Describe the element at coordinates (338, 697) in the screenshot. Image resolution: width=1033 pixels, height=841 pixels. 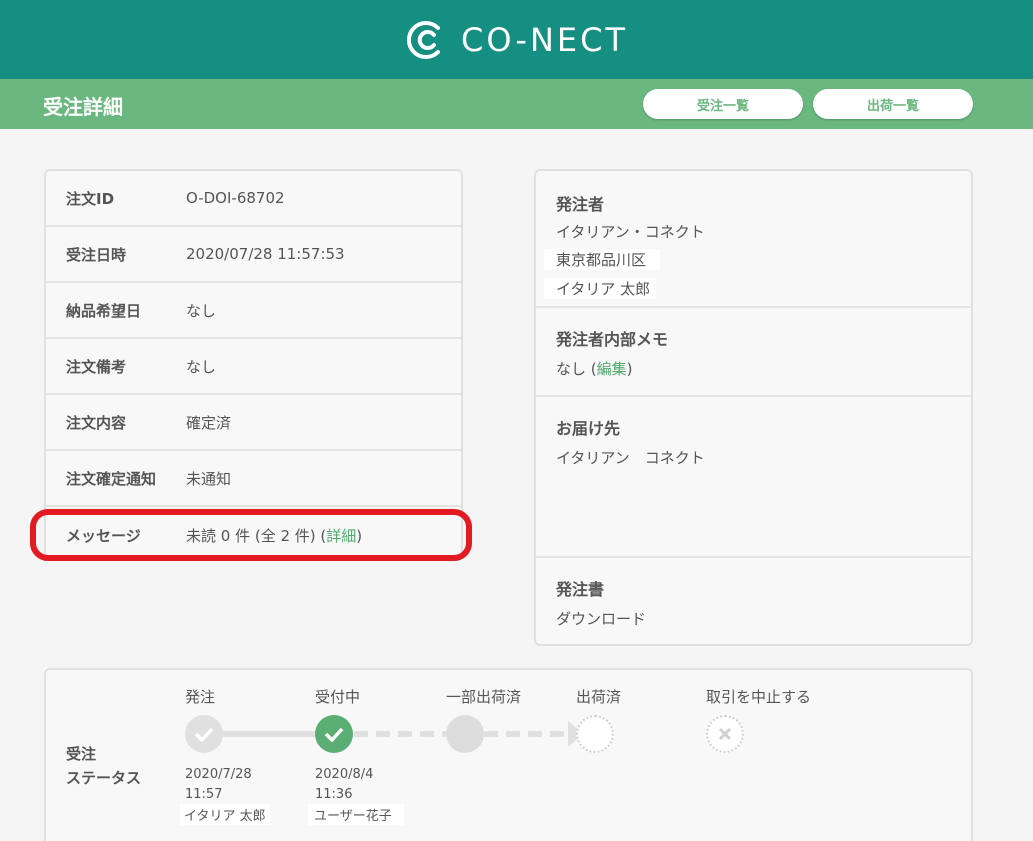
I see `step-name-accepting: 受付中` at that location.